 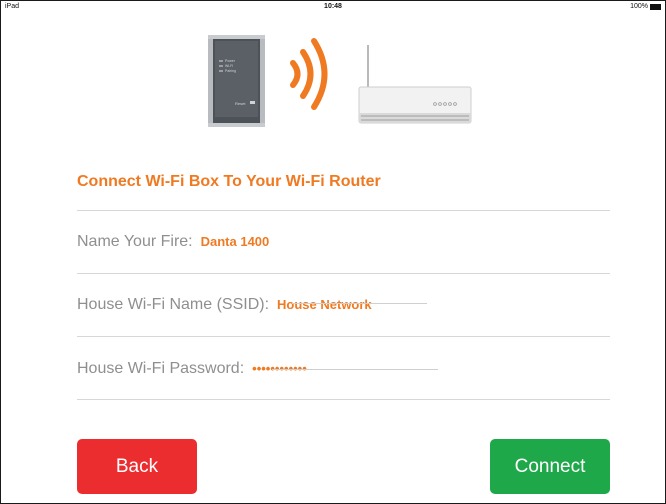 What do you see at coordinates (235, 242) in the screenshot?
I see `fire-name-field: Danta 1400` at bounding box center [235, 242].